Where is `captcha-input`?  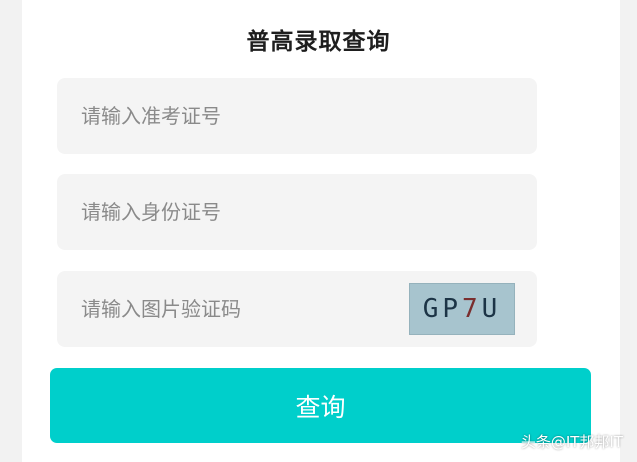
captcha-input is located at coordinates (227, 309).